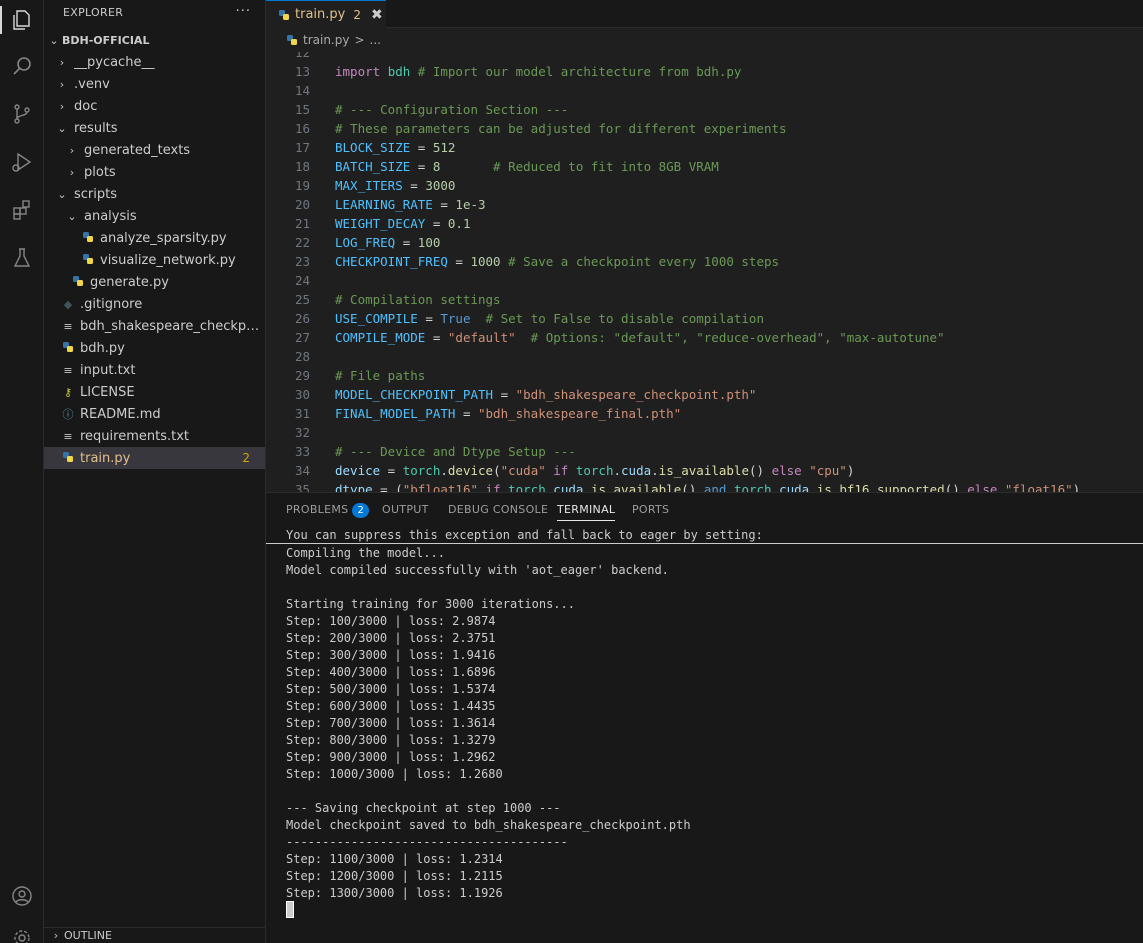  I want to click on breadcrumb-file: train.py, so click(326, 40).